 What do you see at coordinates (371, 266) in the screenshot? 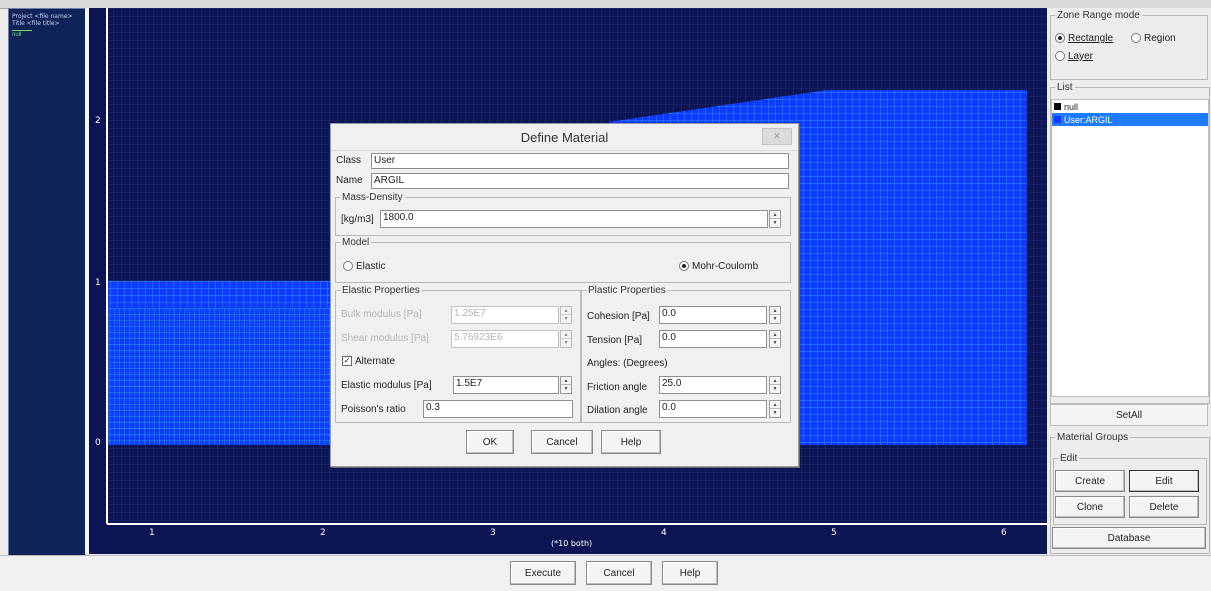
I see `radio-elastic-label: Elastic` at bounding box center [371, 266].